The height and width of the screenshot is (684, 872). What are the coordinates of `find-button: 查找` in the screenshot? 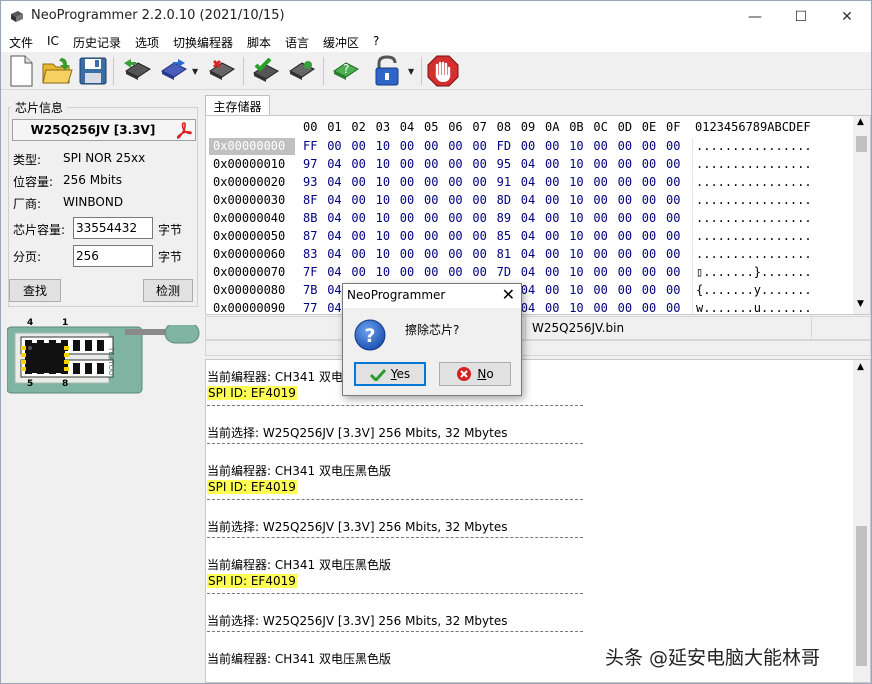 It's located at (35, 290).